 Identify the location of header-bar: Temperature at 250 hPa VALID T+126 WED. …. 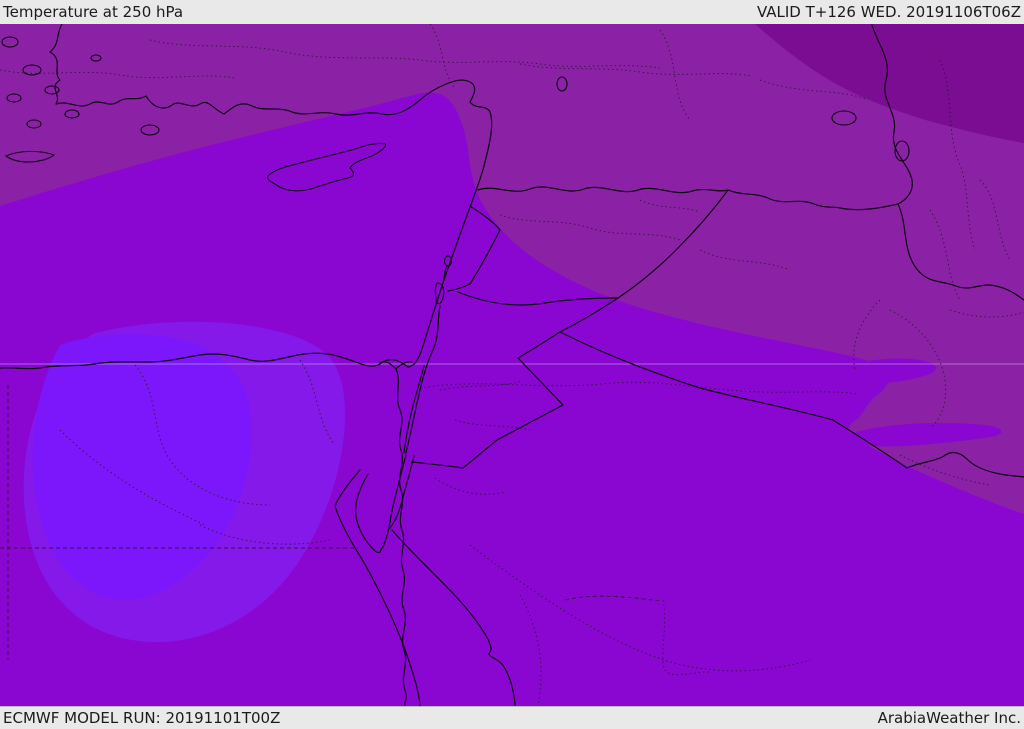
(512, 12).